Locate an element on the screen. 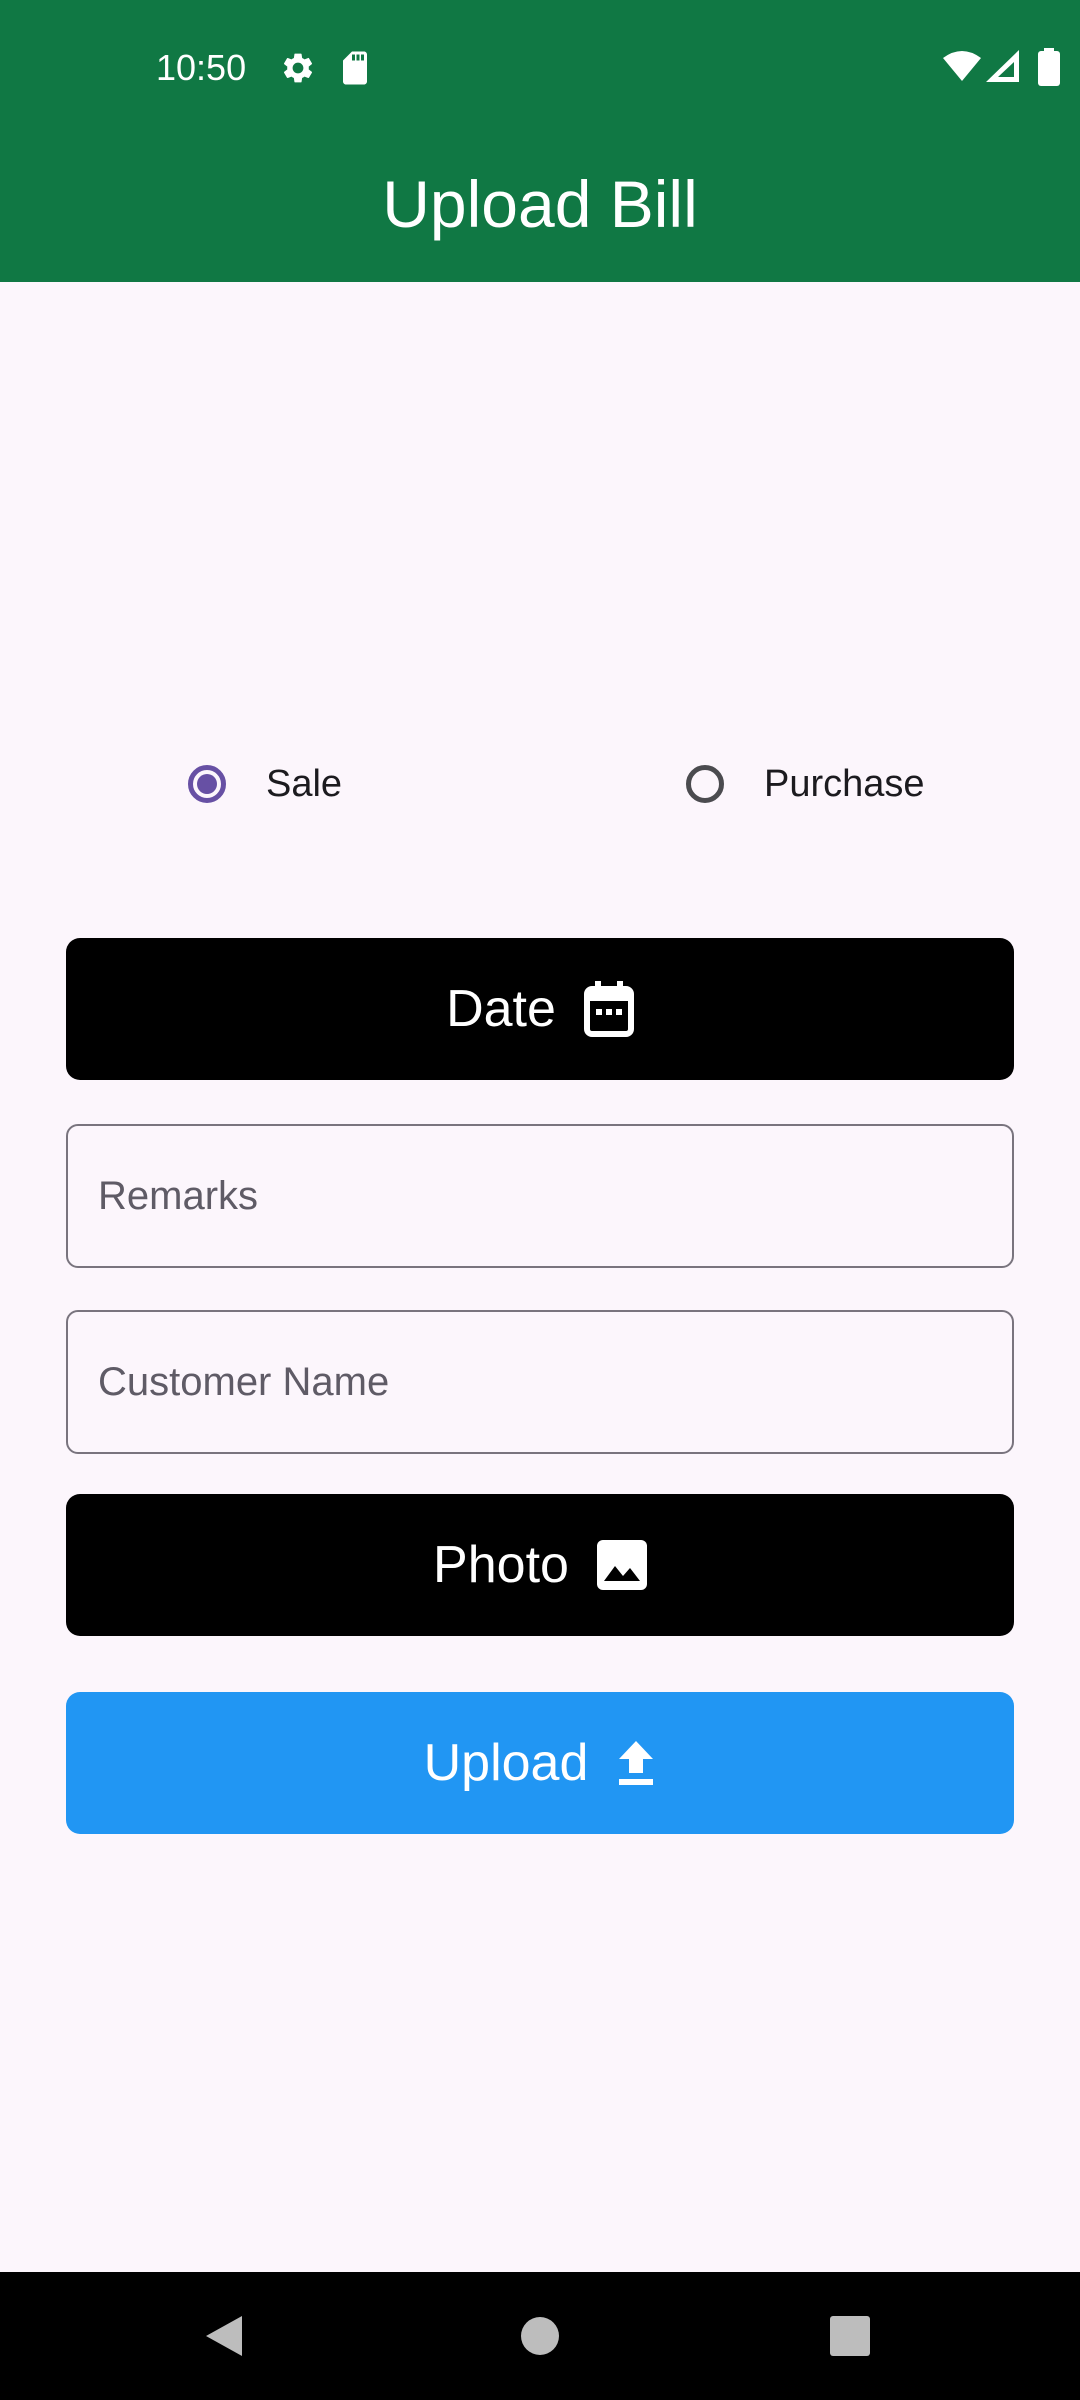 This screenshot has height=2400, width=1080. date-button: Date is located at coordinates (540, 1009).